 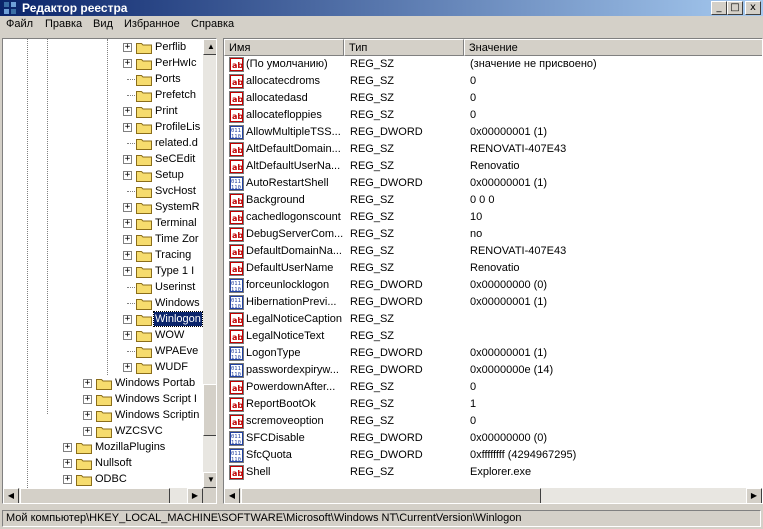 What do you see at coordinates (493, 268) in the screenshot?
I see `value-row: ab DefaultUserName REG_SZ Renovatio` at bounding box center [493, 268].